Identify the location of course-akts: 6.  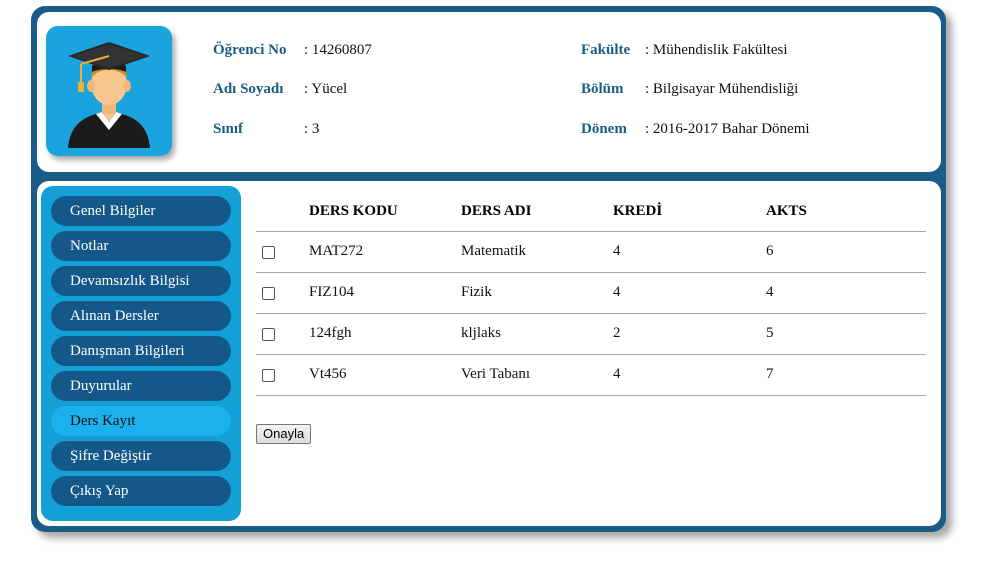
(770, 251).